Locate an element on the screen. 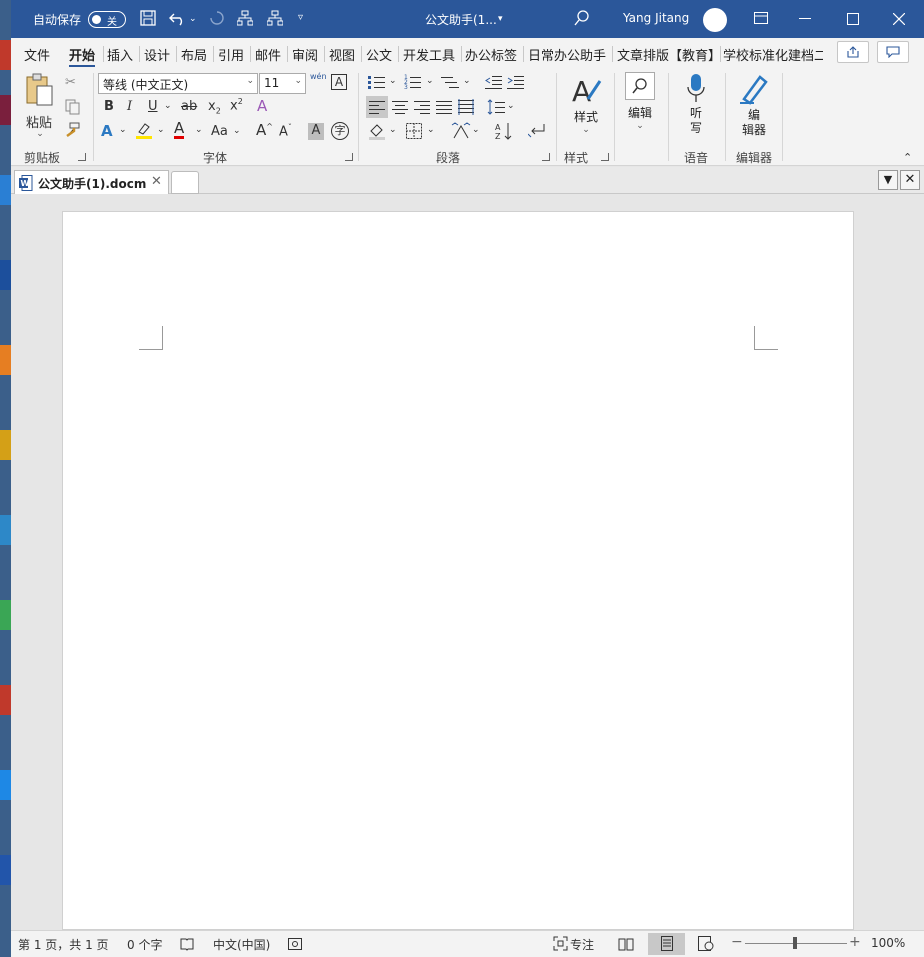 Image resolution: width=924 pixels, height=957 pixels. close-icon is located at coordinates (899, 19).